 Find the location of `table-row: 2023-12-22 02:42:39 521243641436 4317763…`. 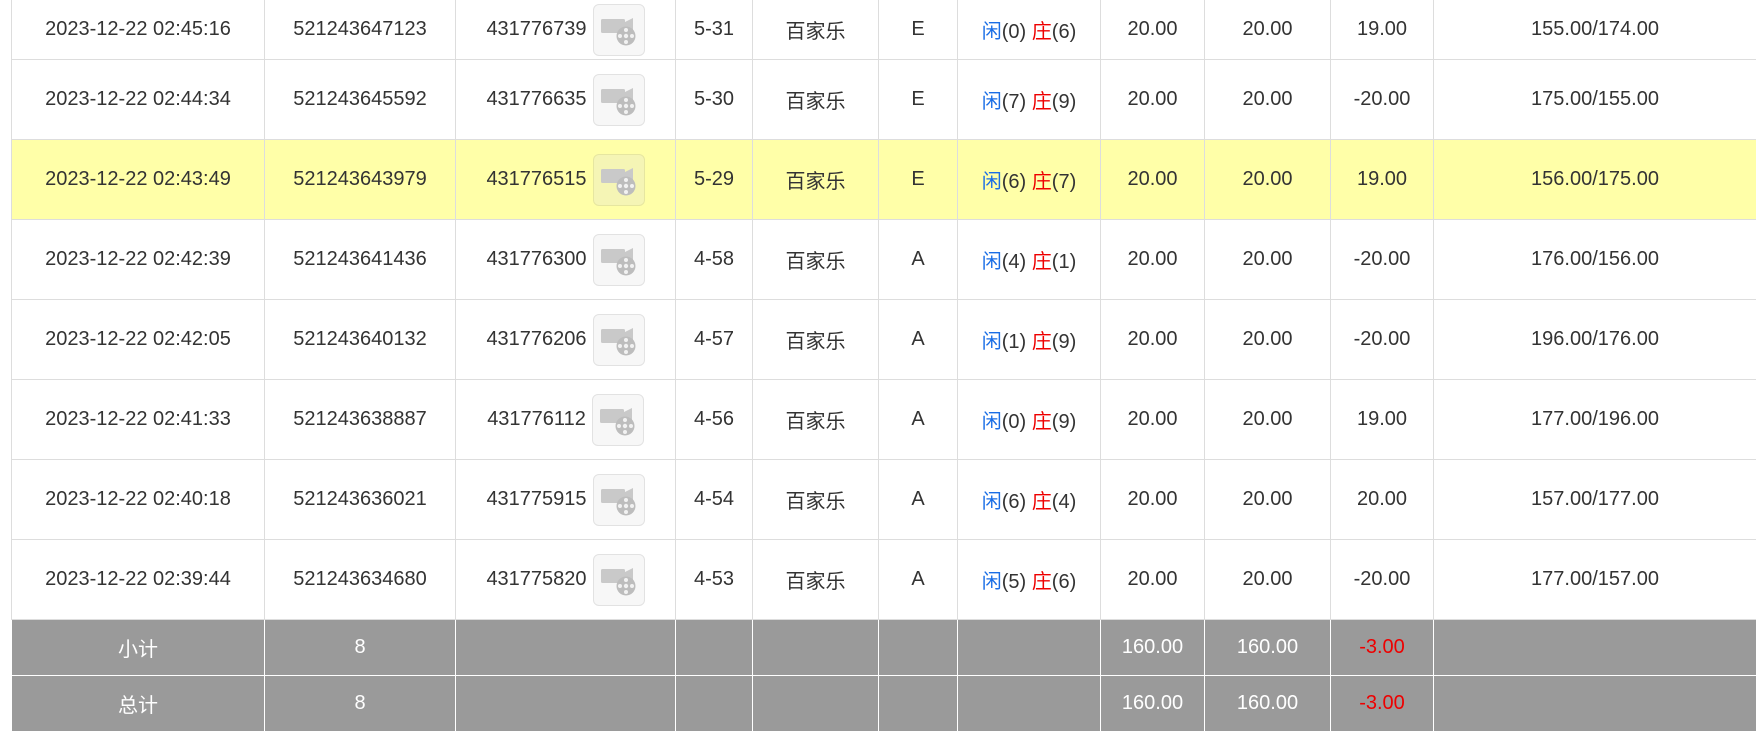

table-row: 2023-12-22 02:42:39 521243641436 4317763… is located at coordinates (884, 260).